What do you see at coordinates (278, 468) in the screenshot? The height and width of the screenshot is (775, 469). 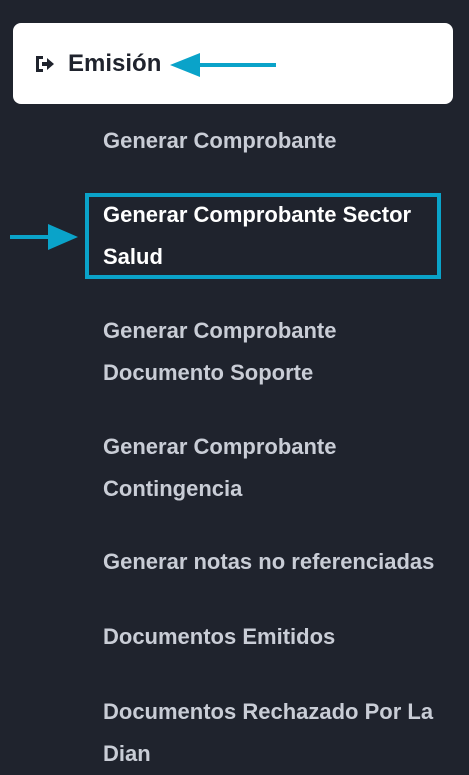 I see `menu-item-generar-comprobante-contingencia: Generar Comprobante Contingencia` at bounding box center [278, 468].